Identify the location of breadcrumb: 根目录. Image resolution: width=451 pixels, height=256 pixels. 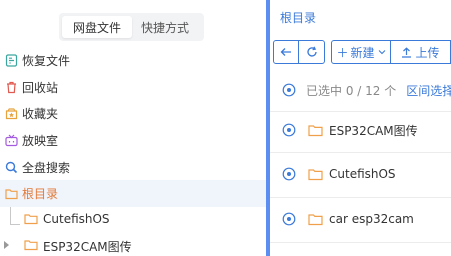
(298, 17).